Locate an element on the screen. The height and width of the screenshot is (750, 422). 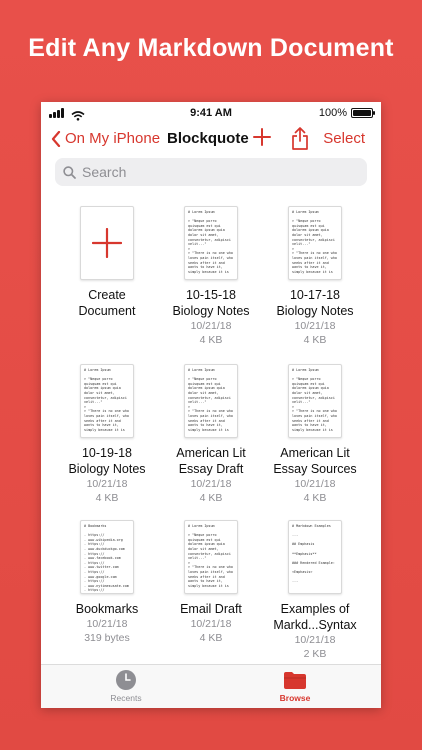
back-button: On My iPhone is located at coordinates (105, 138).